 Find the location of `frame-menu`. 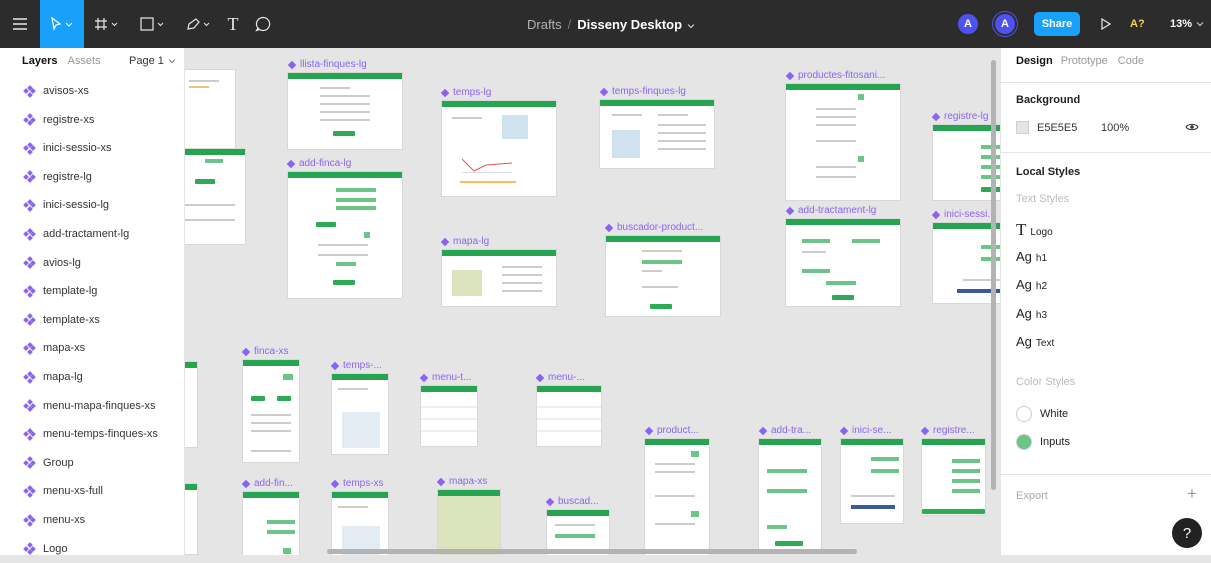

frame-menu is located at coordinates (569, 416).